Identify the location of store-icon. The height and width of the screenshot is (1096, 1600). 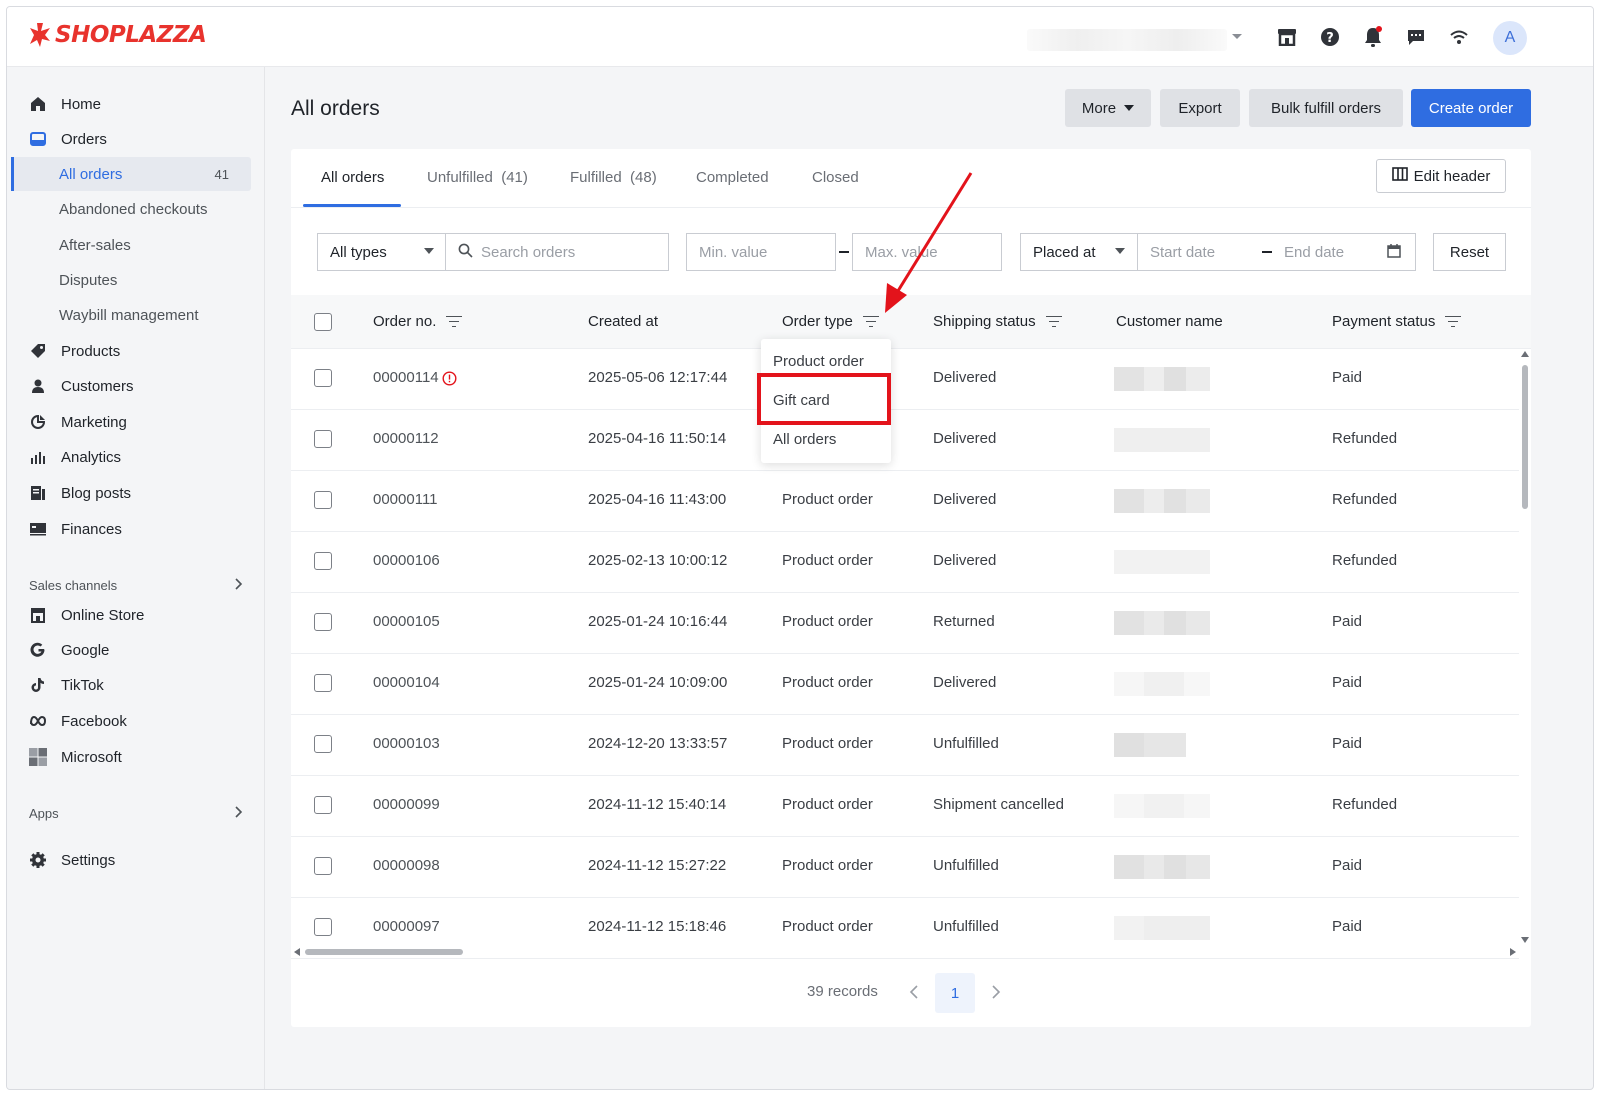
(1287, 37).